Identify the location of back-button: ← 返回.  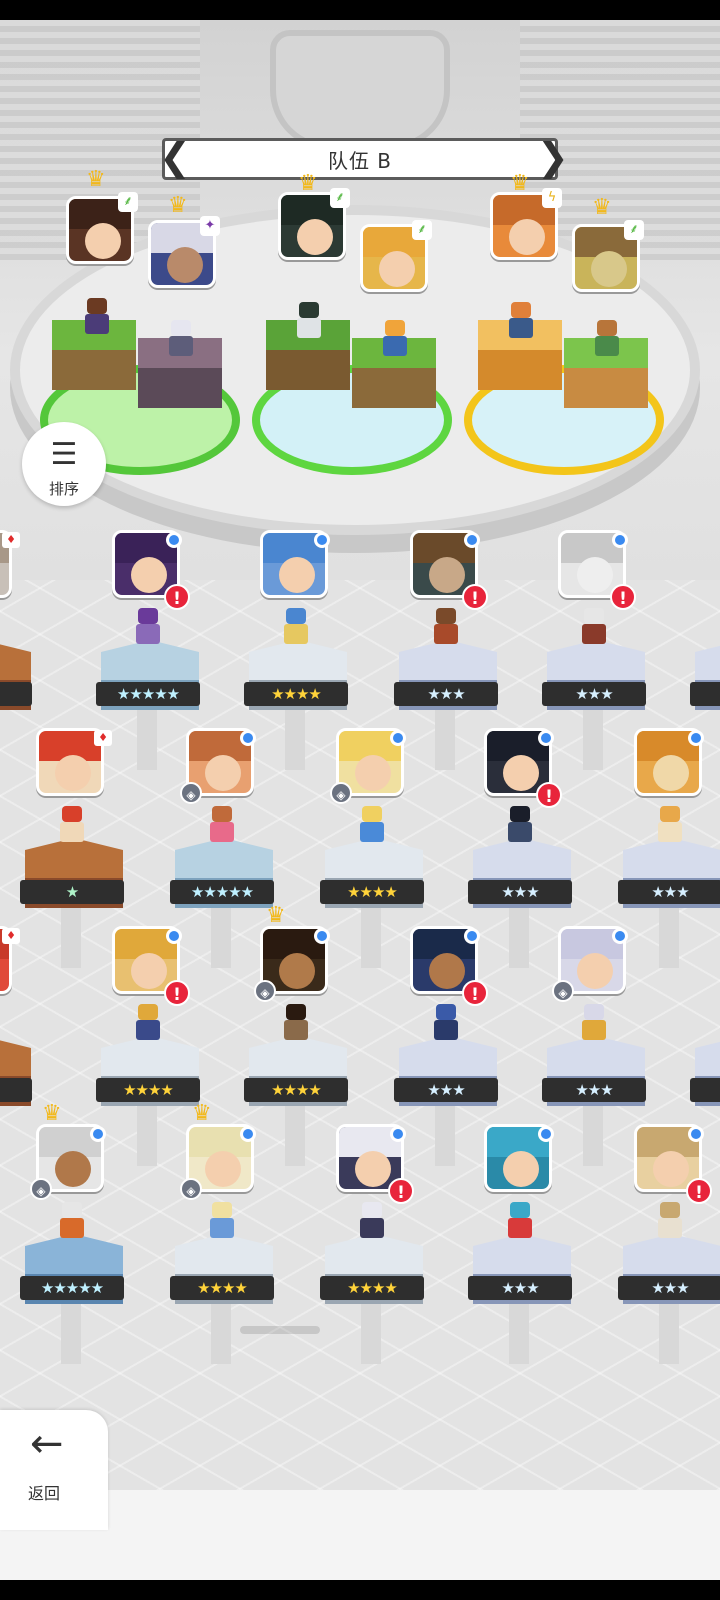
(54, 1470).